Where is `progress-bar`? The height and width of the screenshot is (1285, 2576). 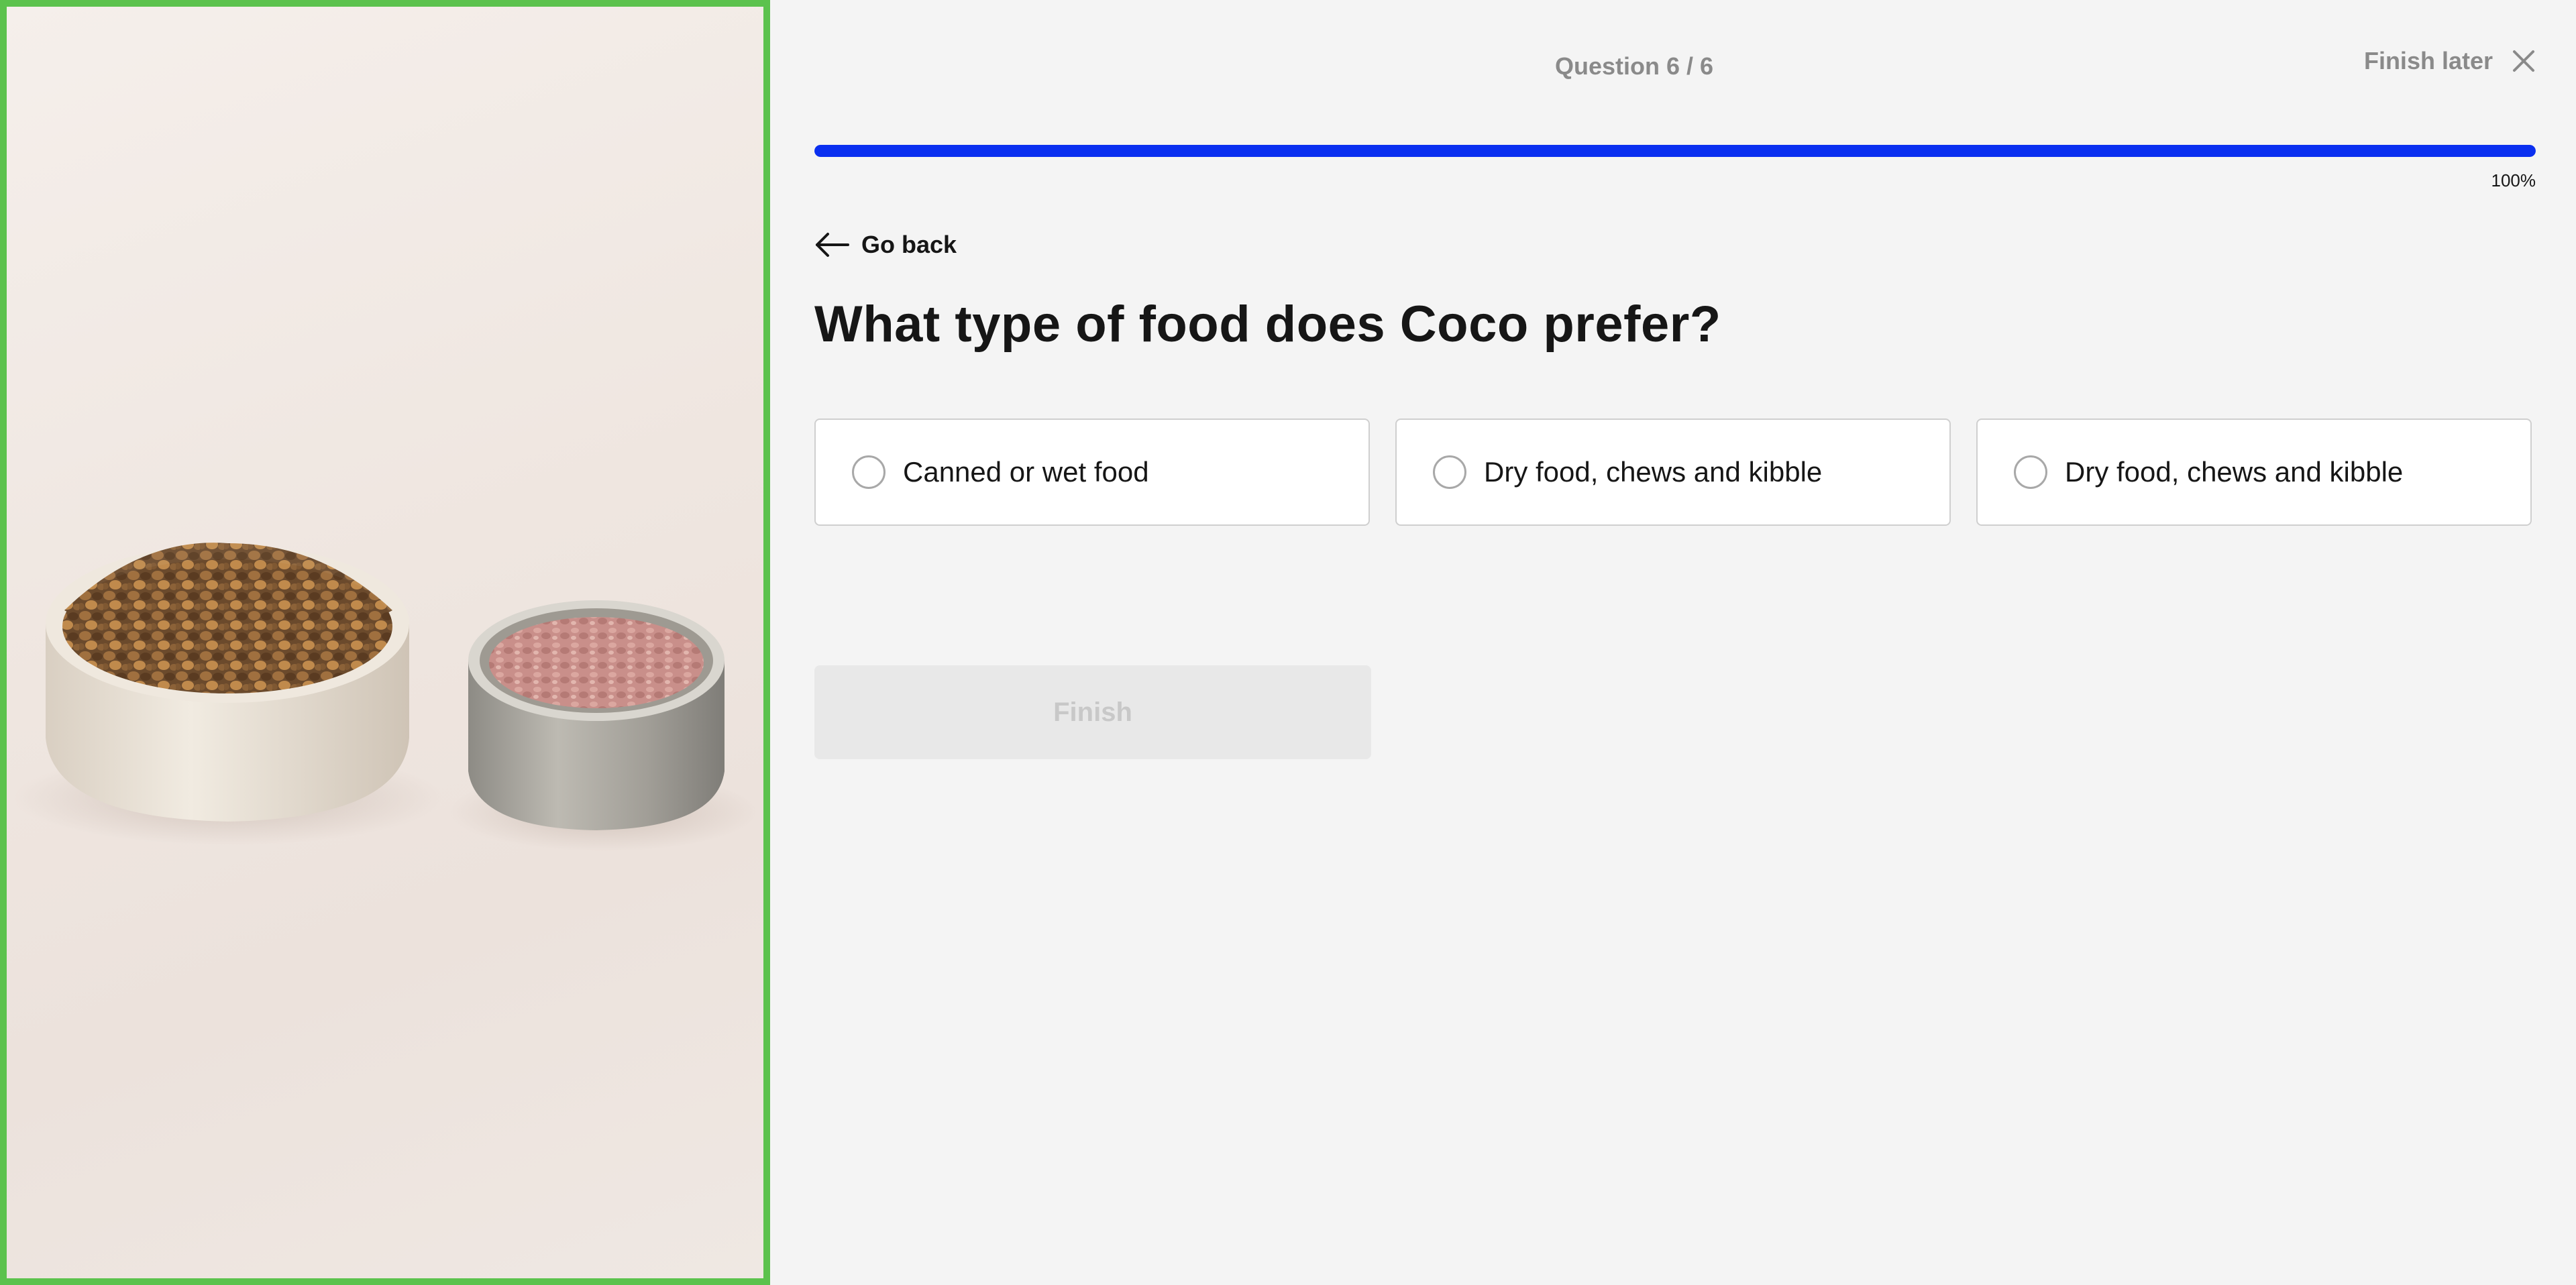 progress-bar is located at coordinates (1675, 151).